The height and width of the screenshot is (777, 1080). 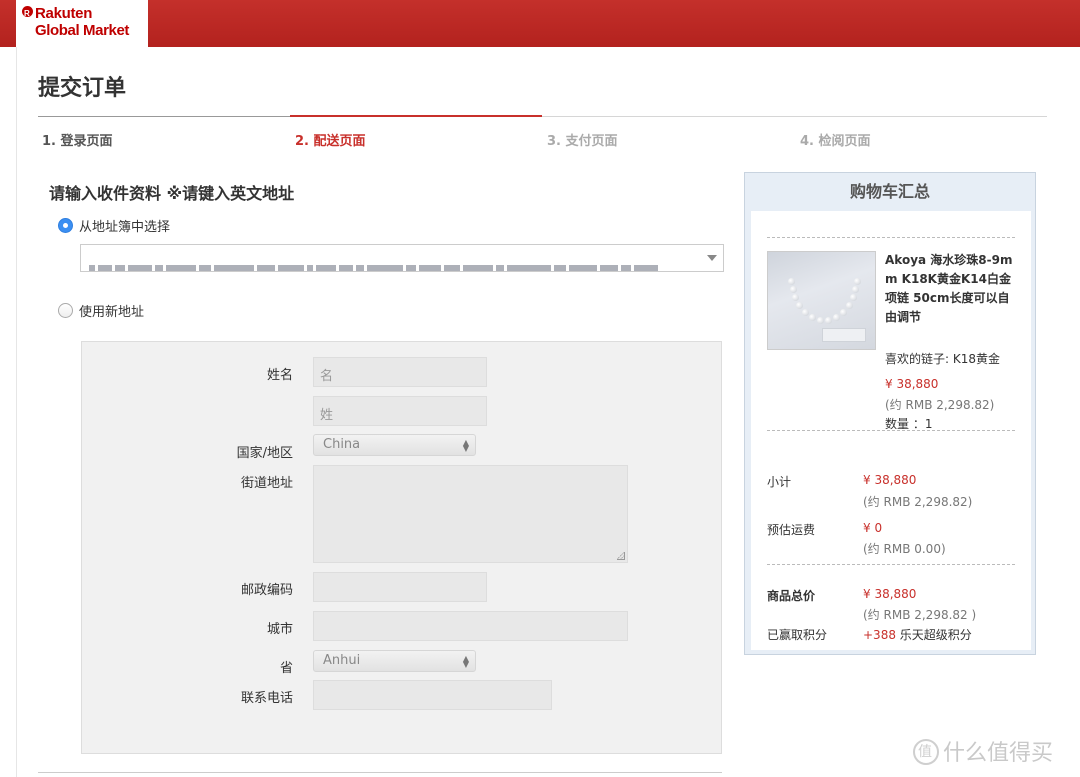 What do you see at coordinates (266, 590) in the screenshot?
I see `postal-code-label: 邮政编码` at bounding box center [266, 590].